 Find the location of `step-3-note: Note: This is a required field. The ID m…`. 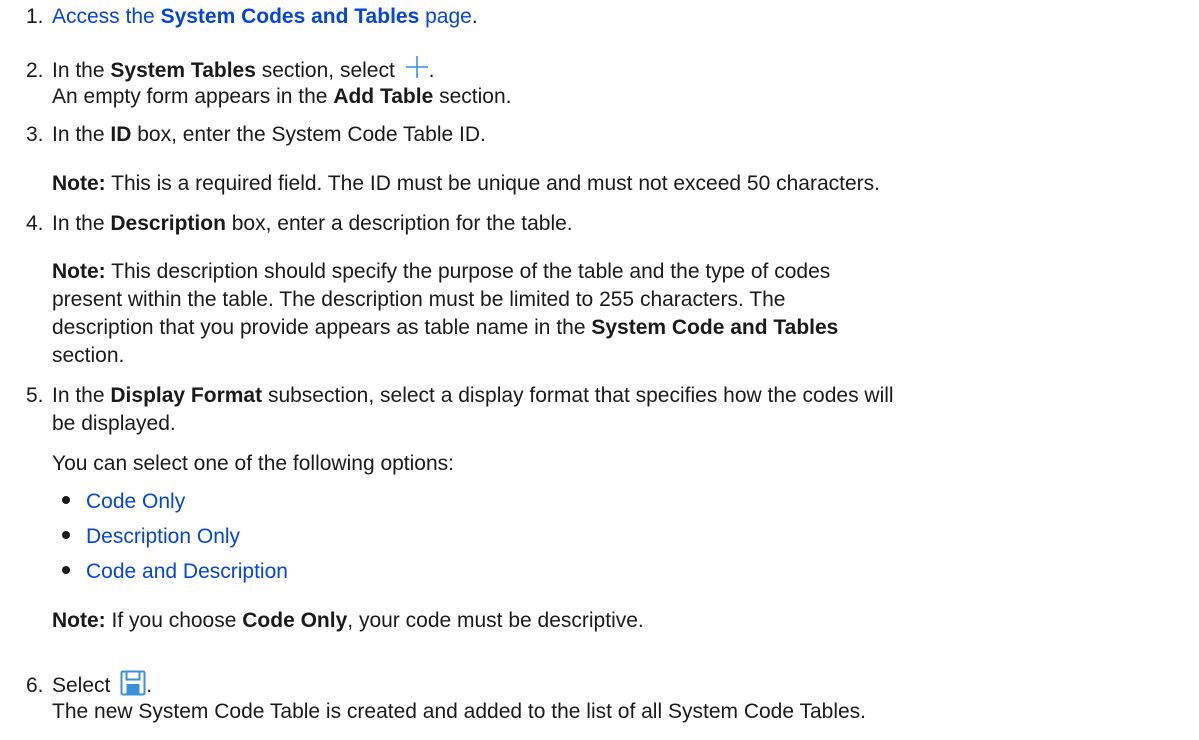

step-3-note: Note: This is a required field. The ID m… is located at coordinates (466, 183).